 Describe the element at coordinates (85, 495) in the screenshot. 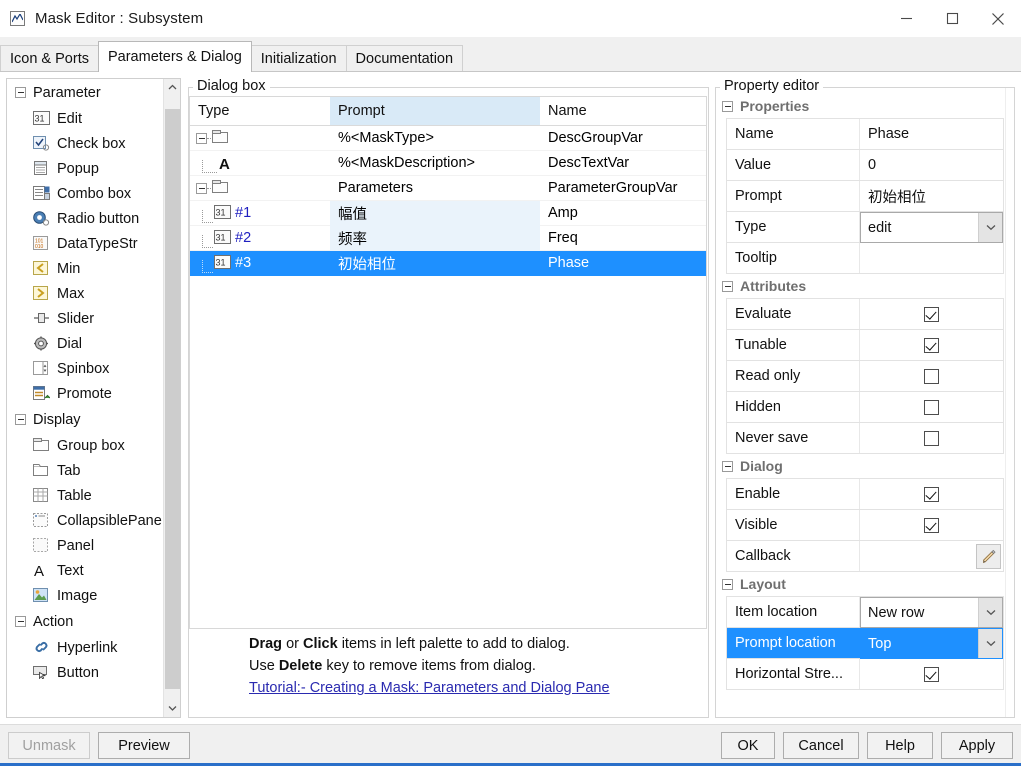

I see `palette-item-table: Table` at that location.